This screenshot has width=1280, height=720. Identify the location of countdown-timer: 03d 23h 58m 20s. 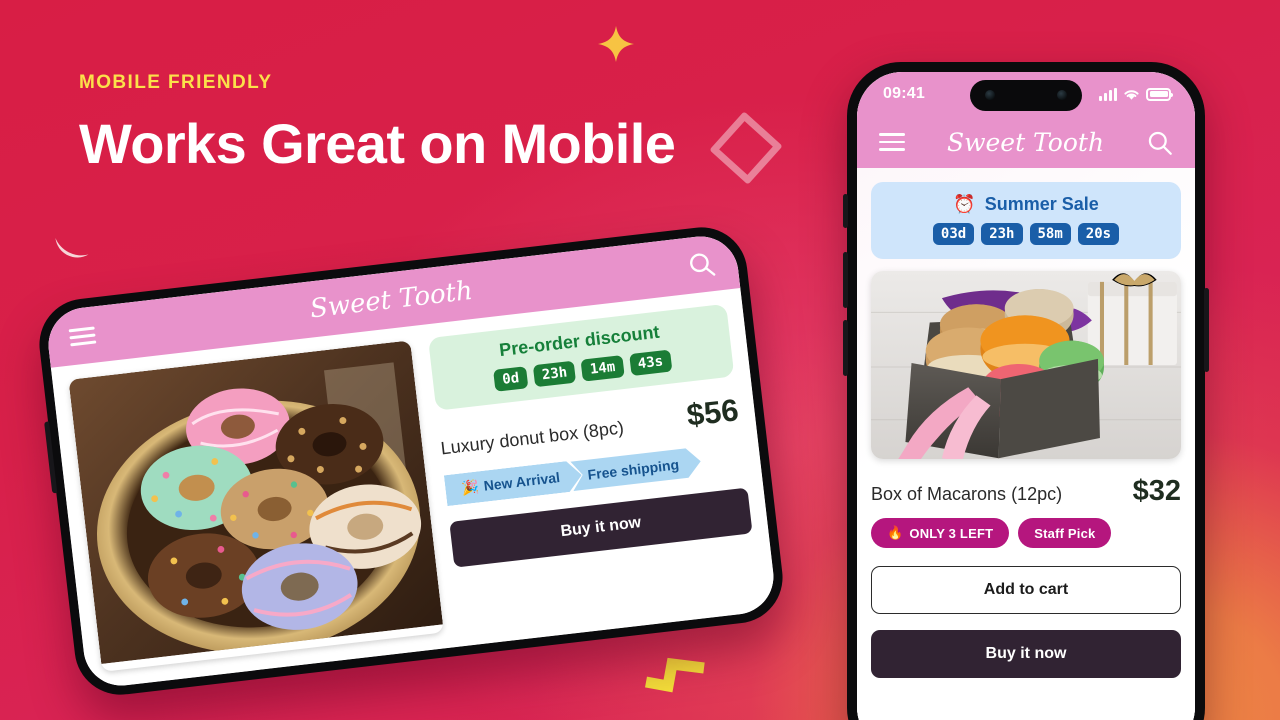
(1026, 234).